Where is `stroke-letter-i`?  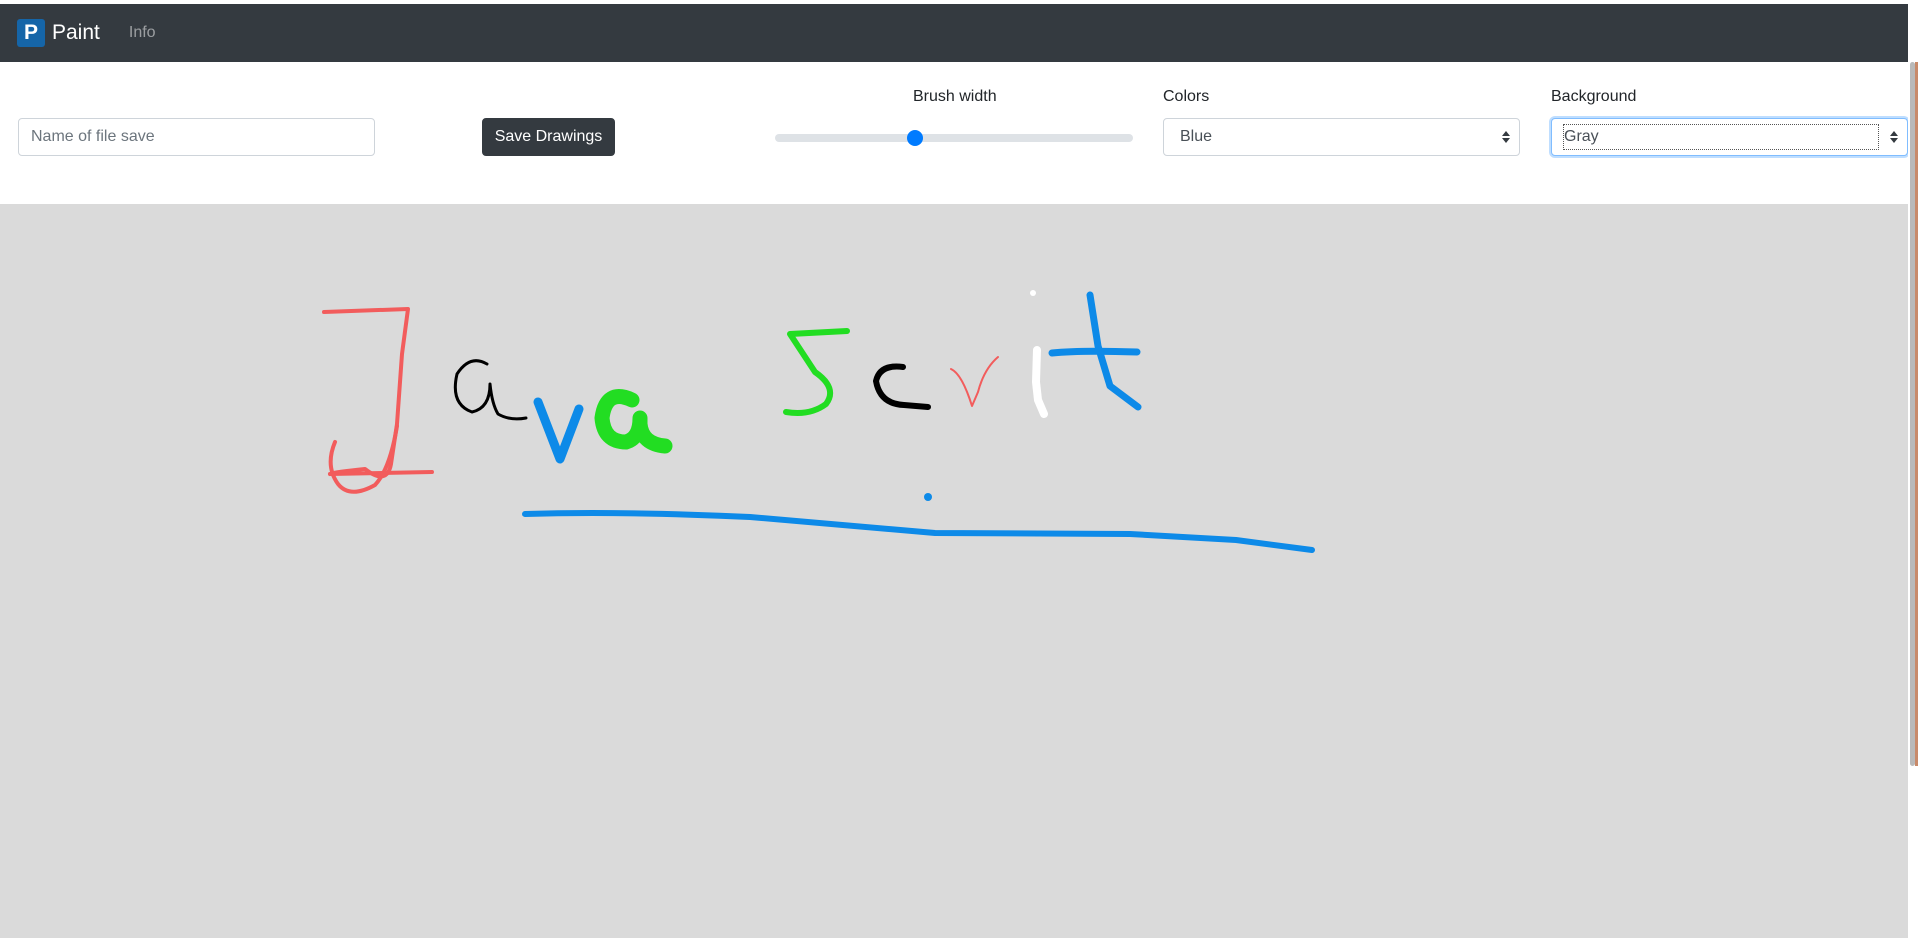
stroke-letter-i is located at coordinates (1039, 354).